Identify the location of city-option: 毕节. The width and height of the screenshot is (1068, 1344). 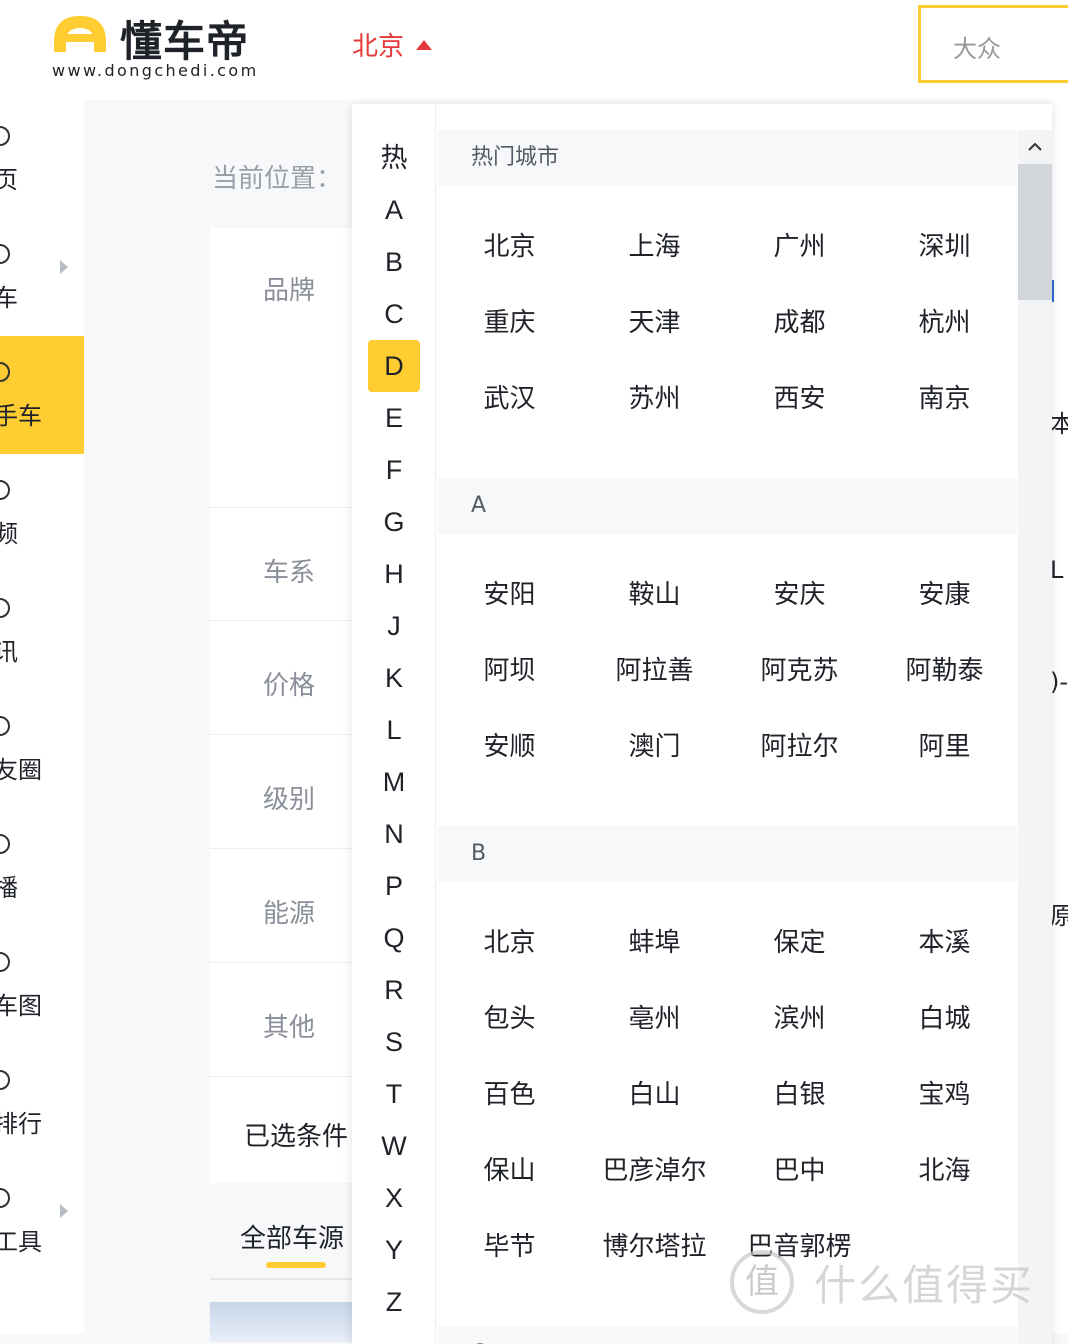
(509, 1244).